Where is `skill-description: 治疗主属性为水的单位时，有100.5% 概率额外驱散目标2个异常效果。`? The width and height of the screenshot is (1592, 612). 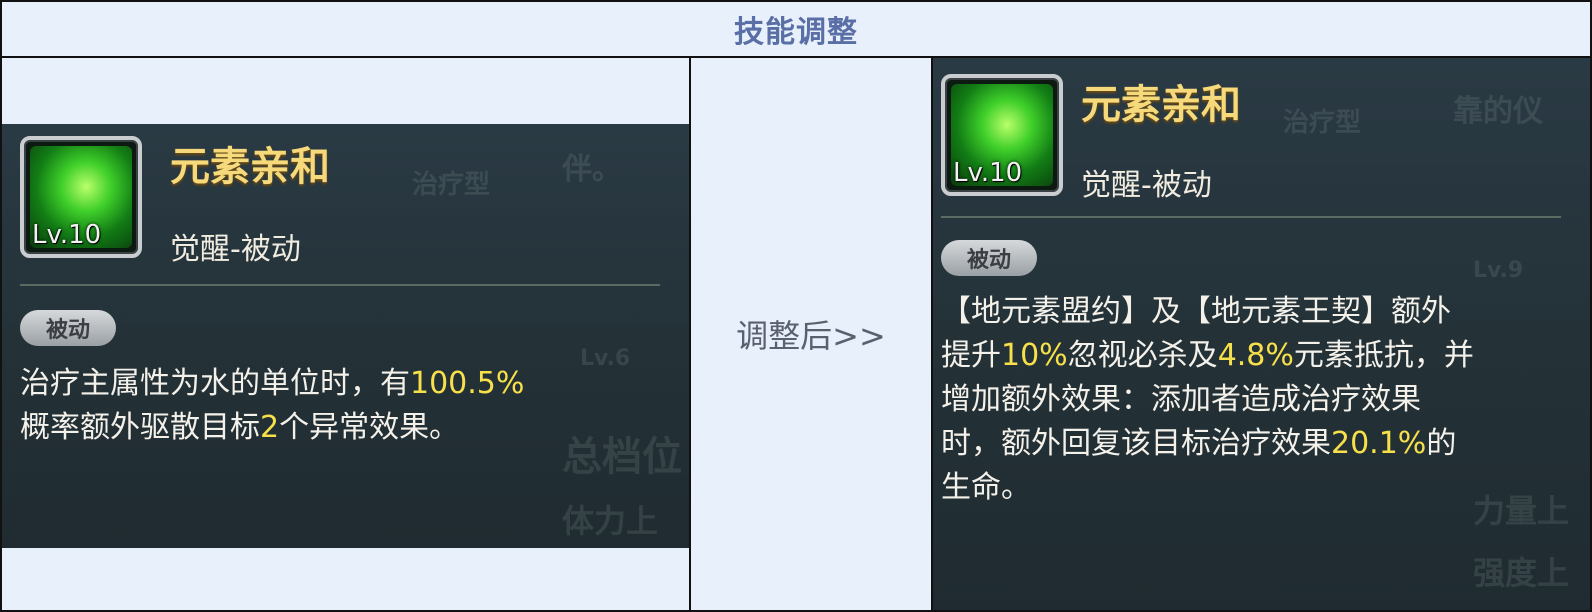
skill-description: 治疗主属性为水的单位时，有100.5% 概率额外驱散目标2个异常效果。 is located at coordinates (340, 406).